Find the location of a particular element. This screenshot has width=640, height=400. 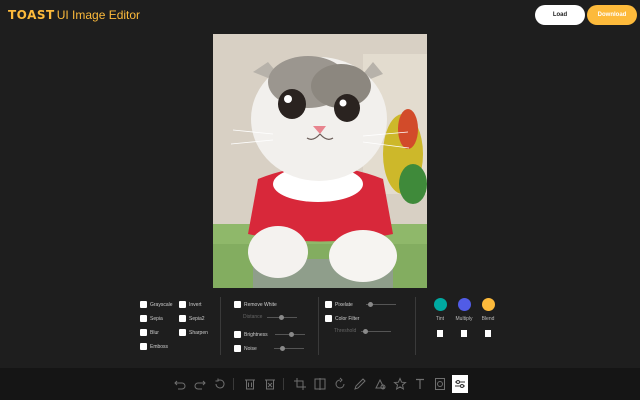

delete-icon is located at coordinates (250, 384).